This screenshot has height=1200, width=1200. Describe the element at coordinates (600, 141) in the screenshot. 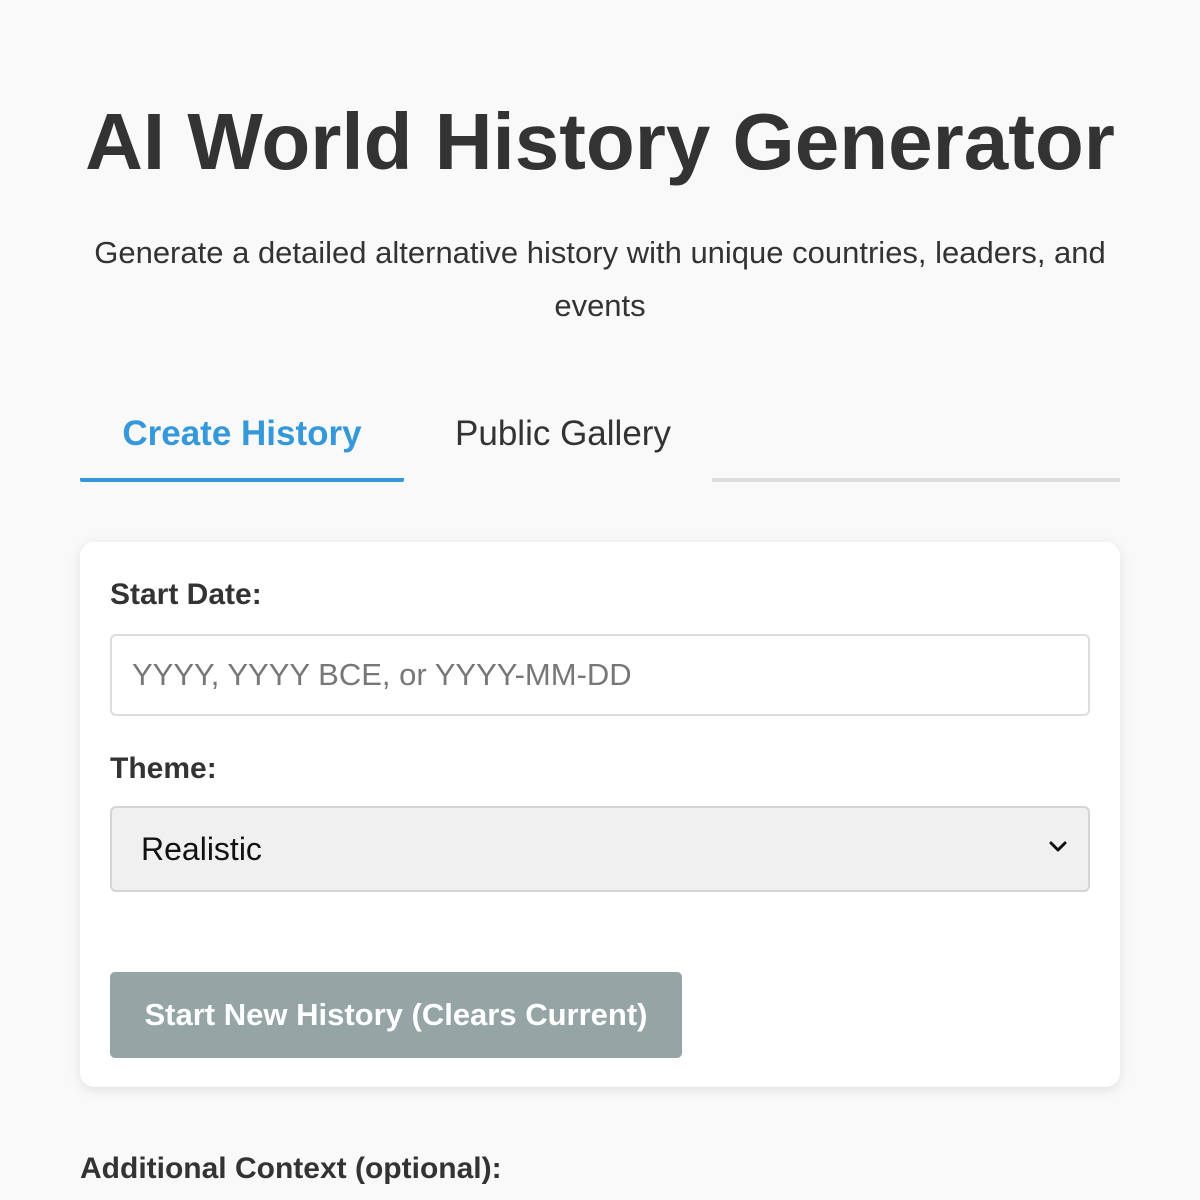

I see `page-title: AI World History Generator` at that location.